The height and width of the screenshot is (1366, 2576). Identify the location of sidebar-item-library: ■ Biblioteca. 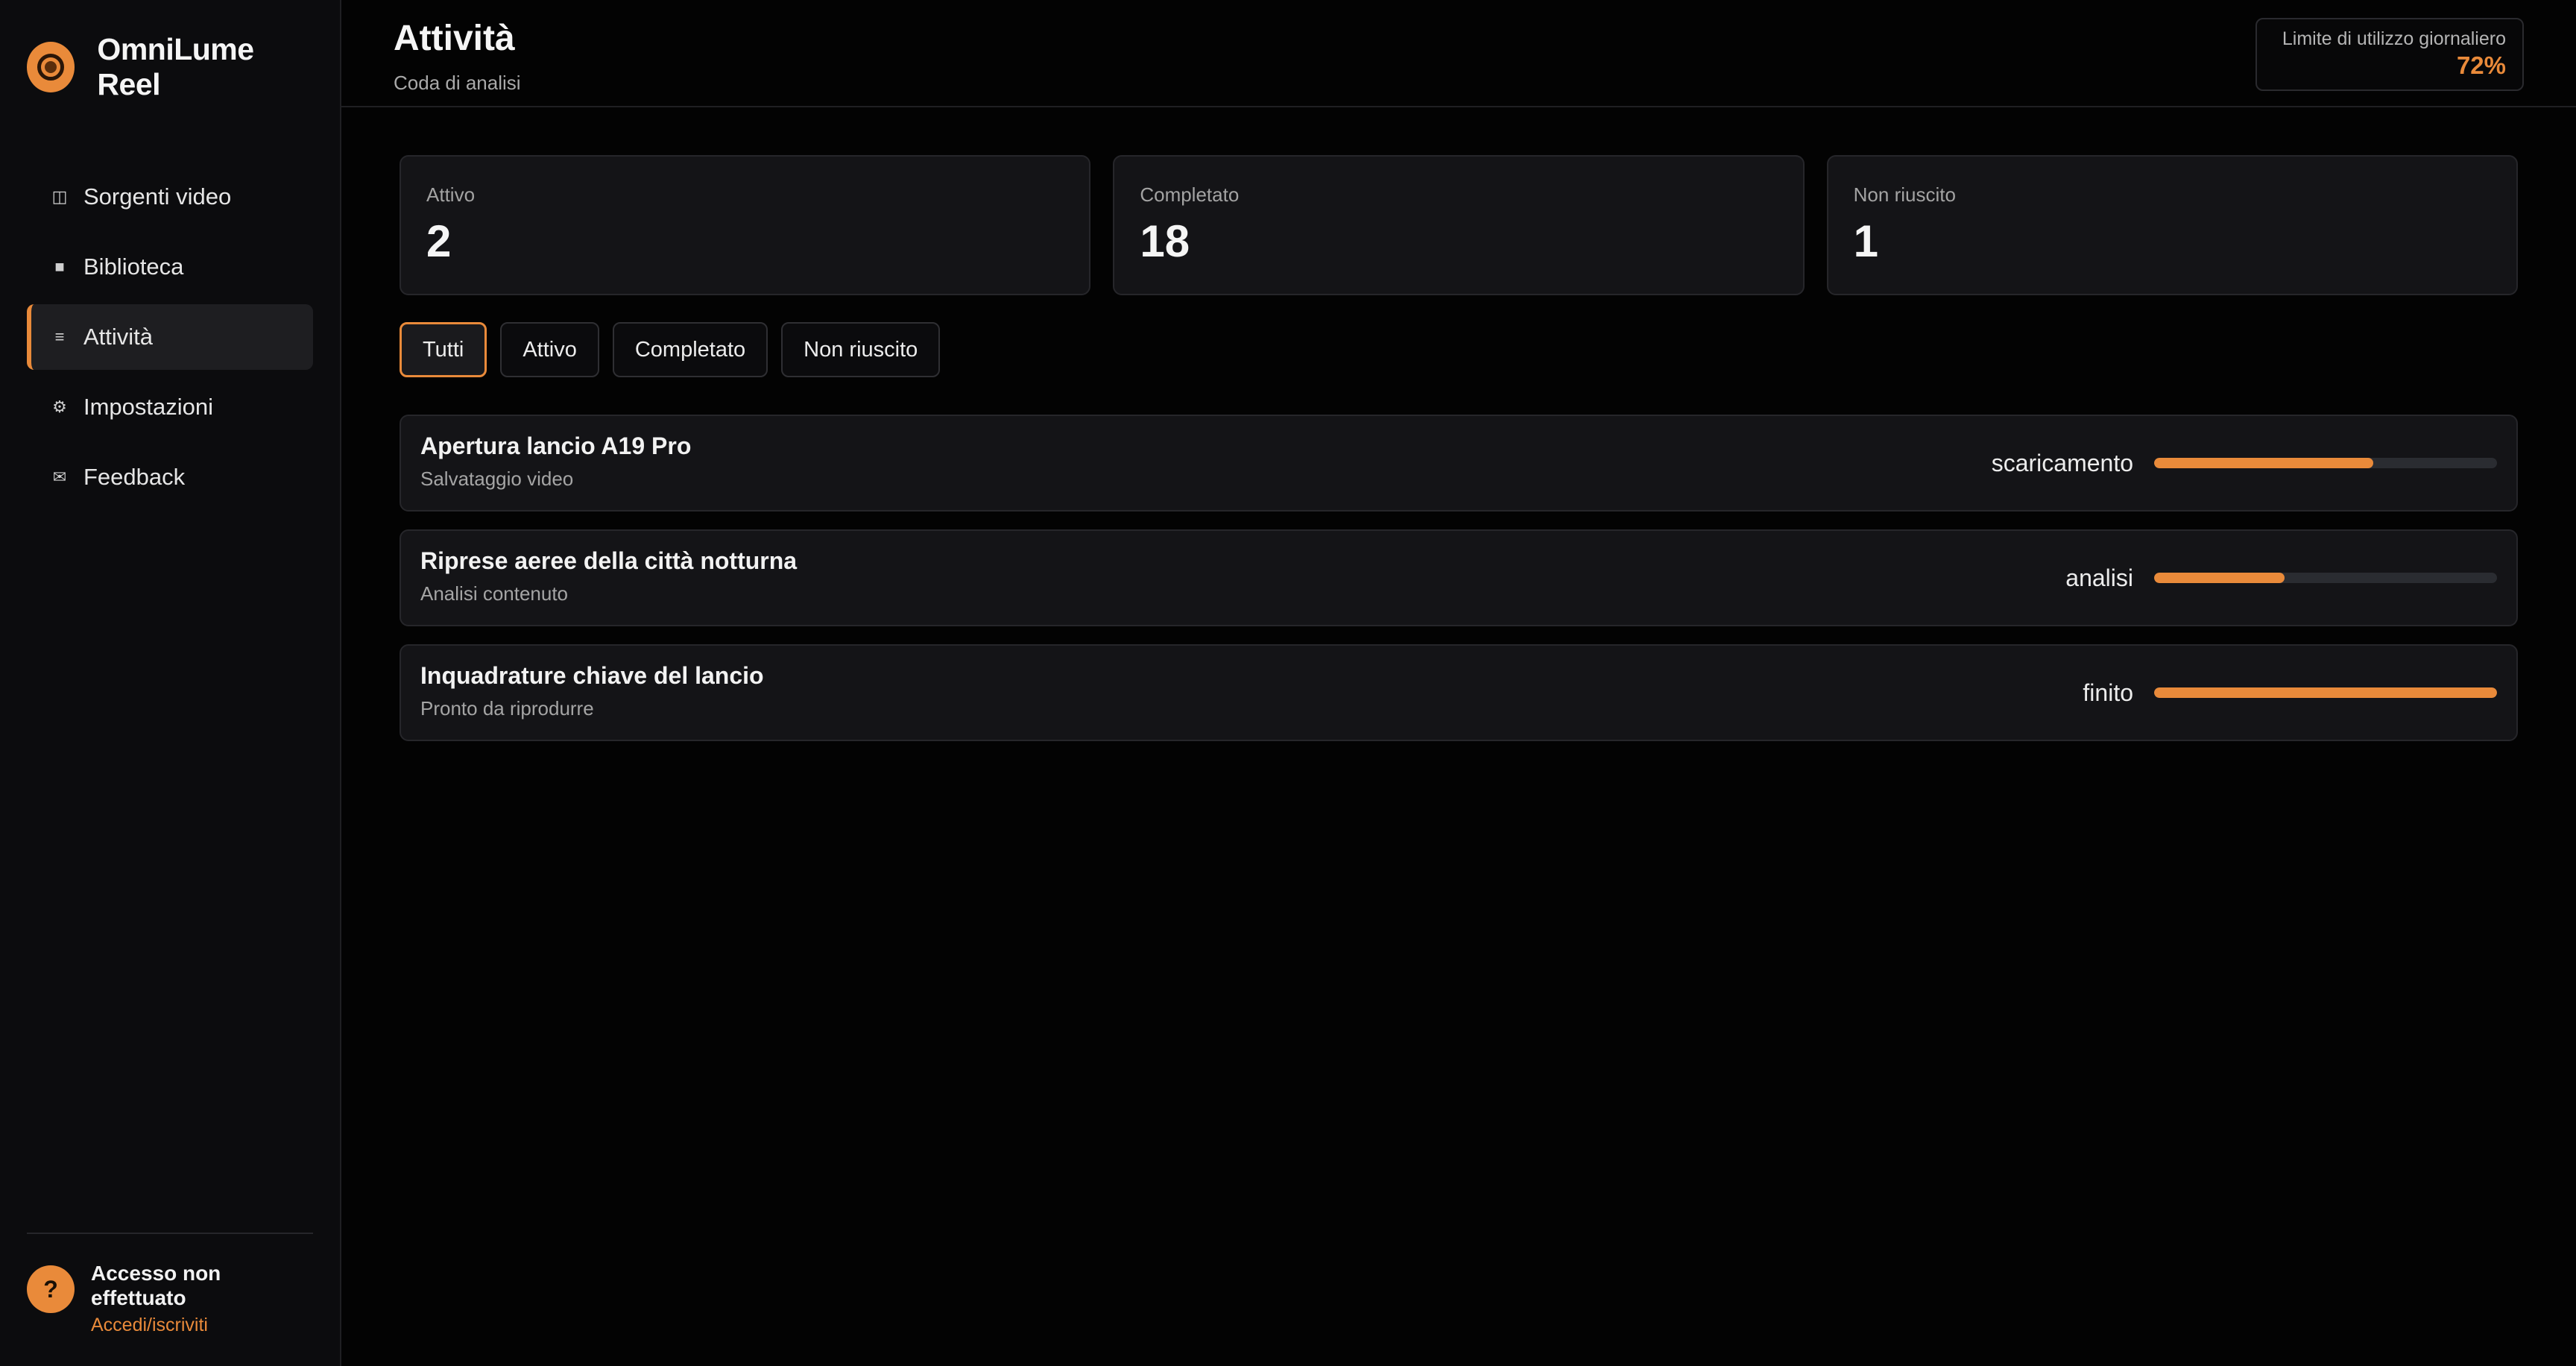
(170, 267).